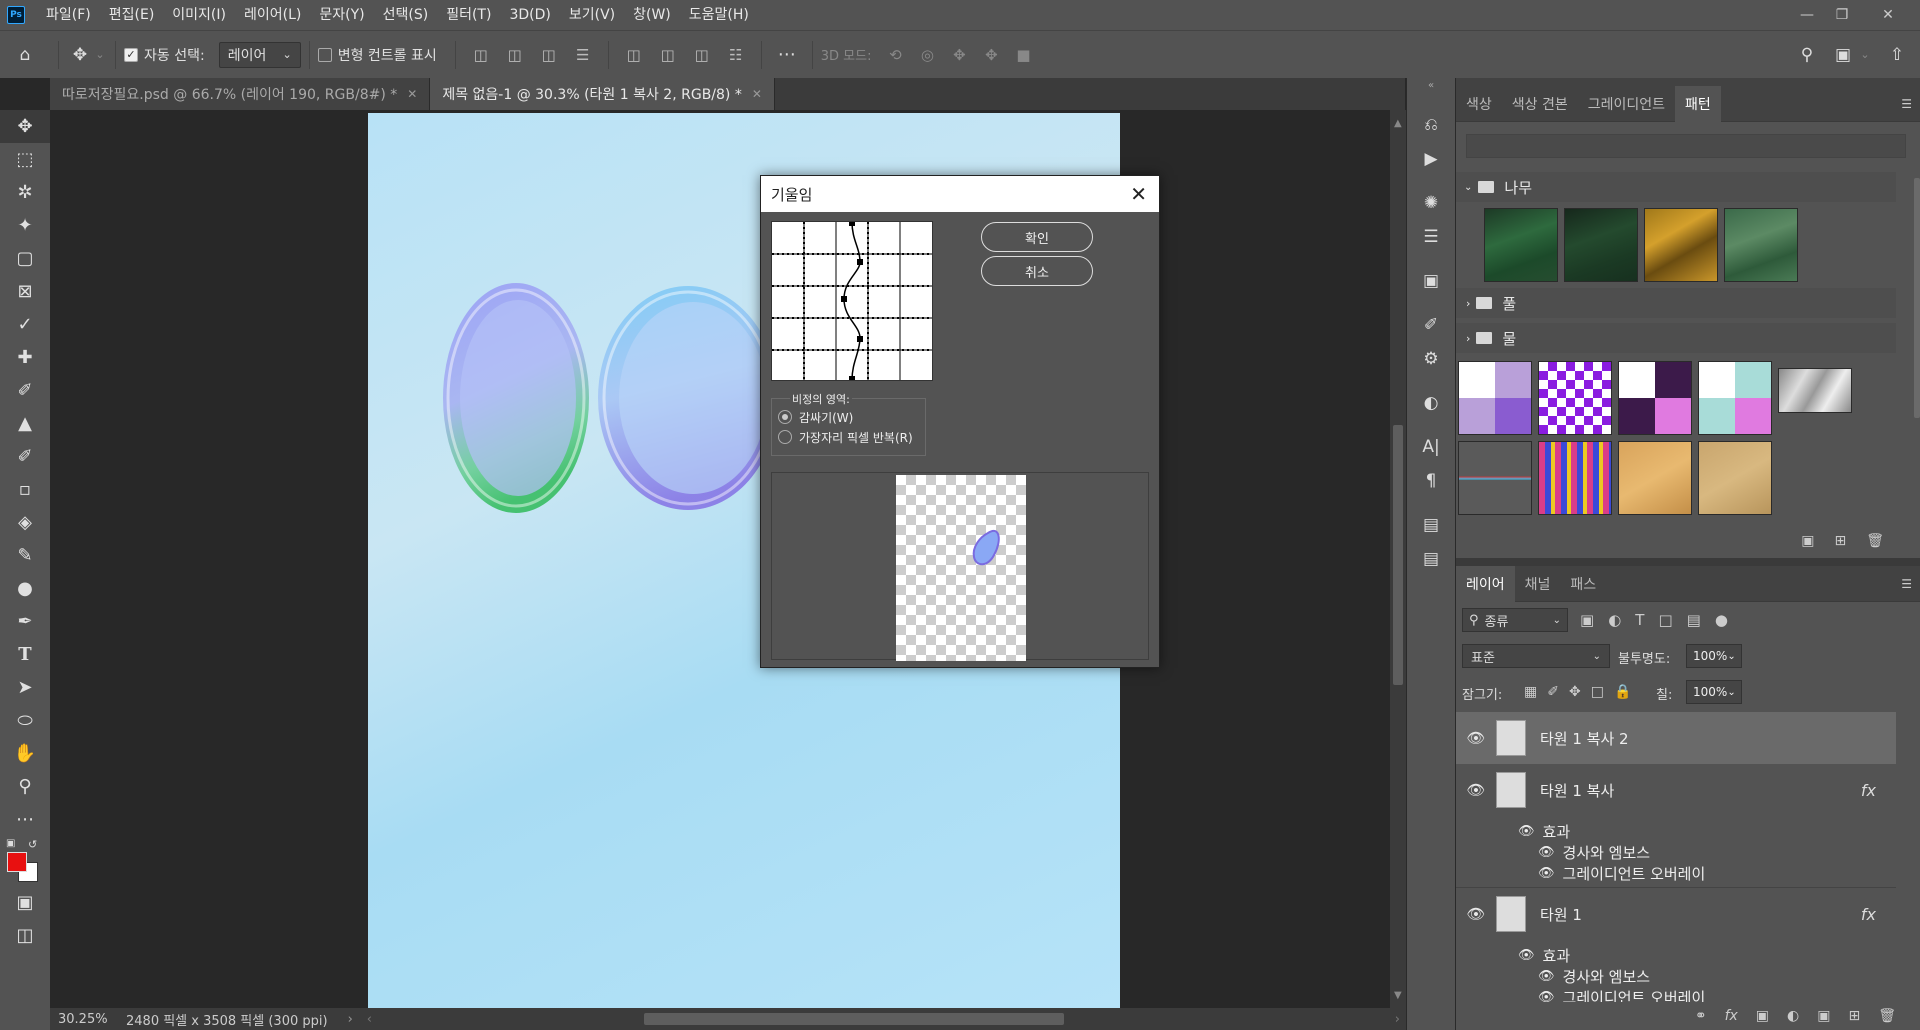  I want to click on foreground-color, so click(17, 862).